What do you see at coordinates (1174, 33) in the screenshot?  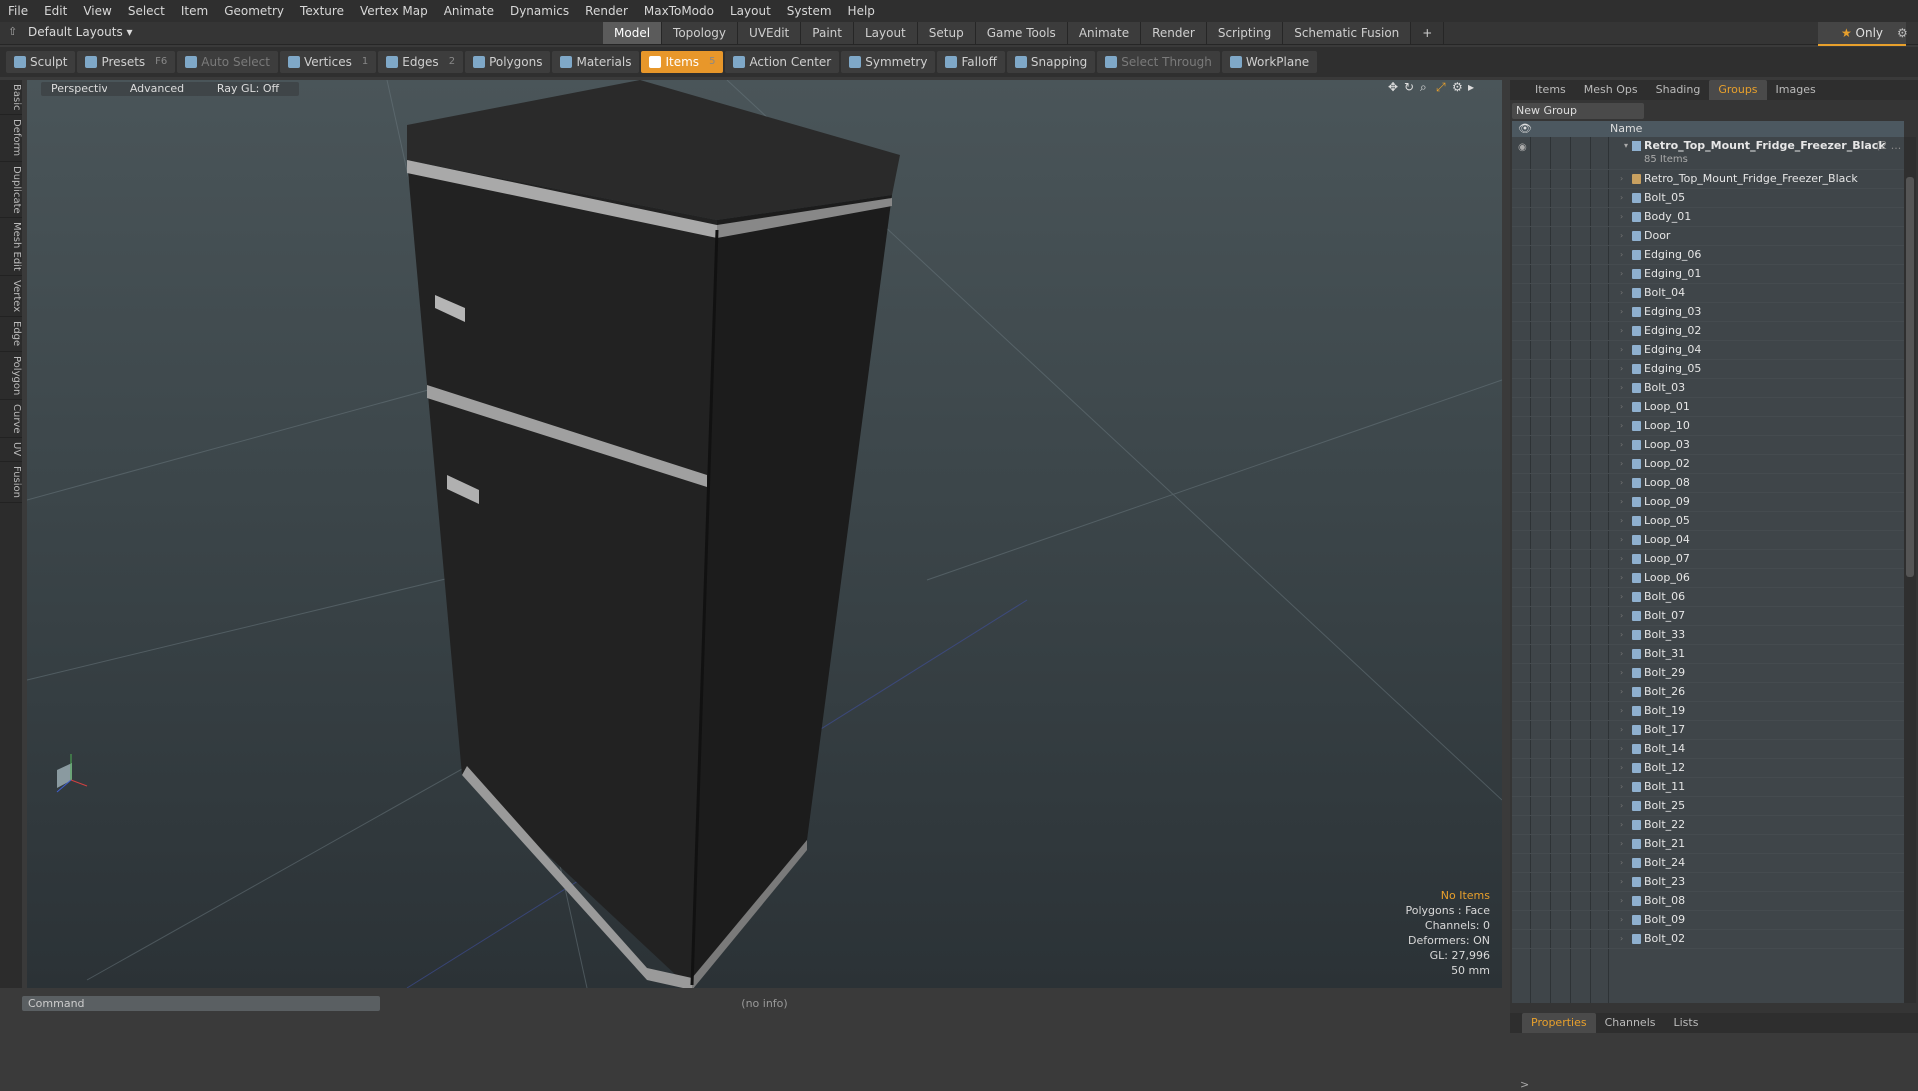 I see `tab-render: Render` at bounding box center [1174, 33].